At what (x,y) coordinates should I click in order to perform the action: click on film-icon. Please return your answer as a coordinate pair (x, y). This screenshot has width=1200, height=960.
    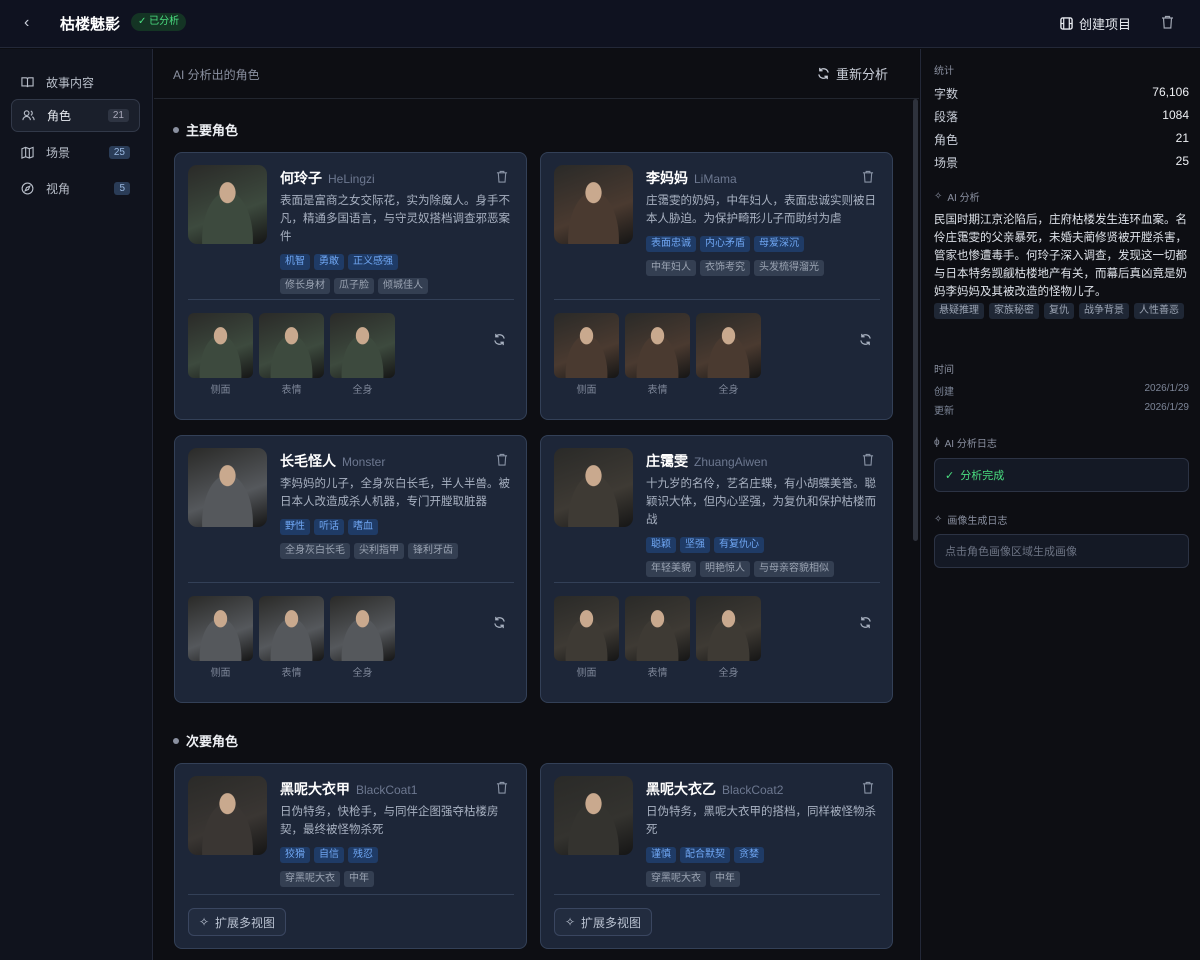
    Looking at the image, I should click on (1066, 23).